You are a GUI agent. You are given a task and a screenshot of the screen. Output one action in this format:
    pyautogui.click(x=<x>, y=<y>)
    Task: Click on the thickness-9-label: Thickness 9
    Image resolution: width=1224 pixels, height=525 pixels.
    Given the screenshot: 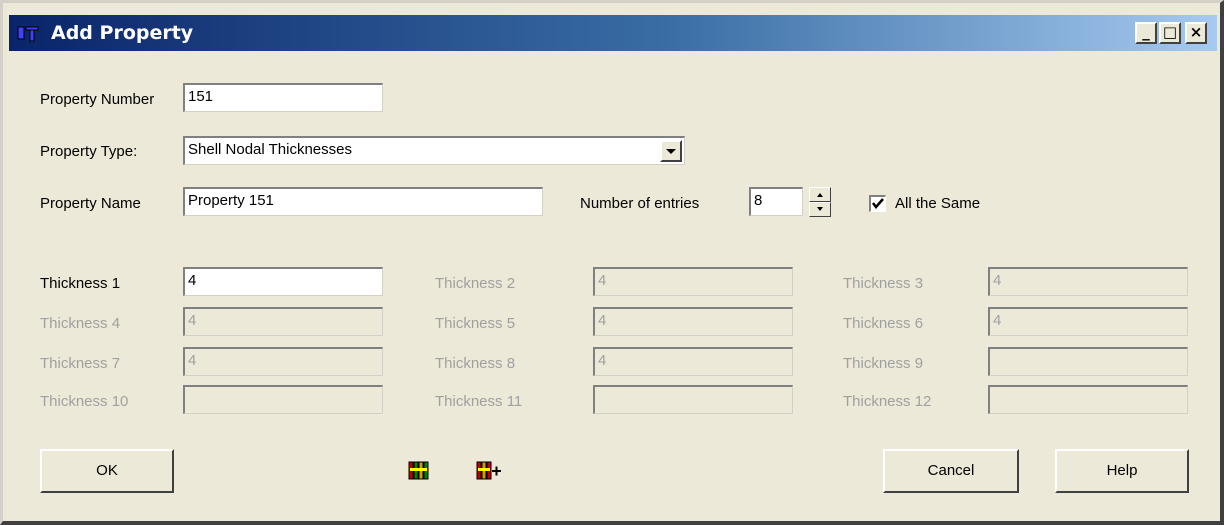 What is the action you would take?
    pyautogui.click(x=883, y=363)
    